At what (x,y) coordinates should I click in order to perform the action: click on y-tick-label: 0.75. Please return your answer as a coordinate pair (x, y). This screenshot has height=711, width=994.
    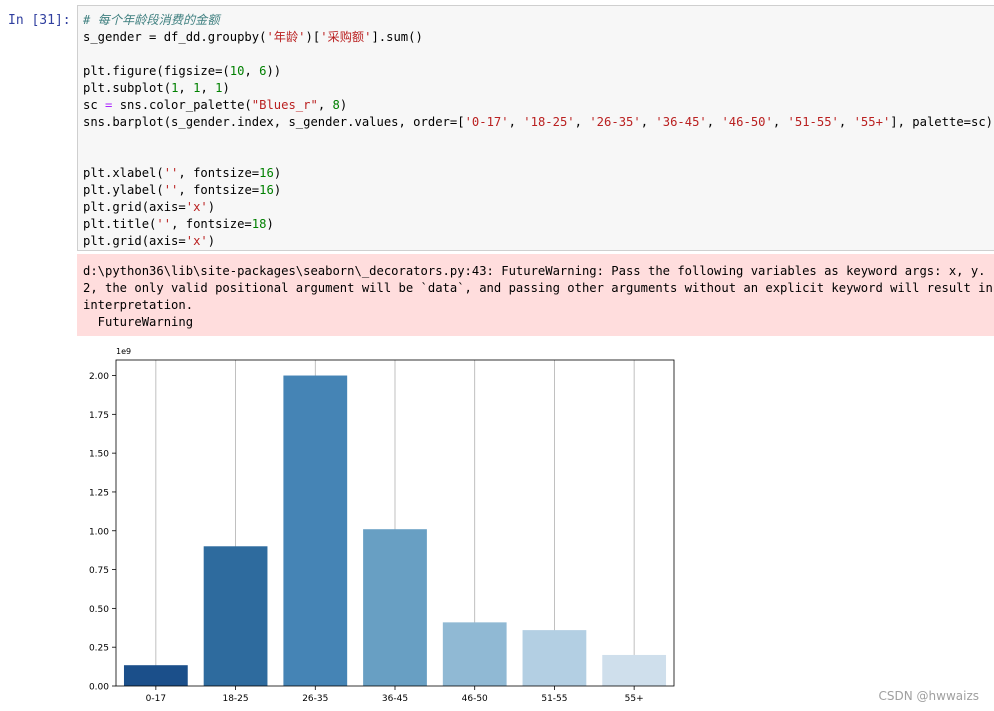
    Looking at the image, I should click on (99, 571).